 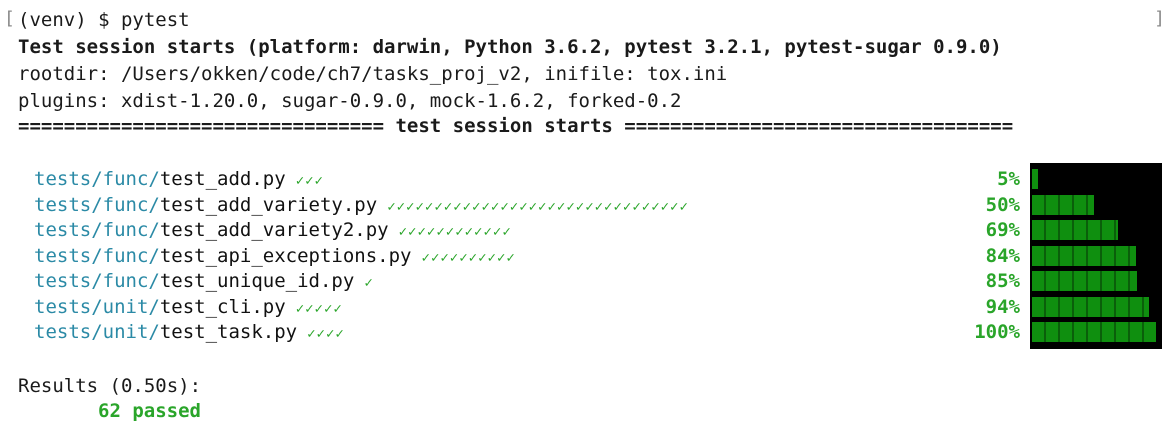 What do you see at coordinates (1002, 306) in the screenshot?
I see `test-percent: 94%` at bounding box center [1002, 306].